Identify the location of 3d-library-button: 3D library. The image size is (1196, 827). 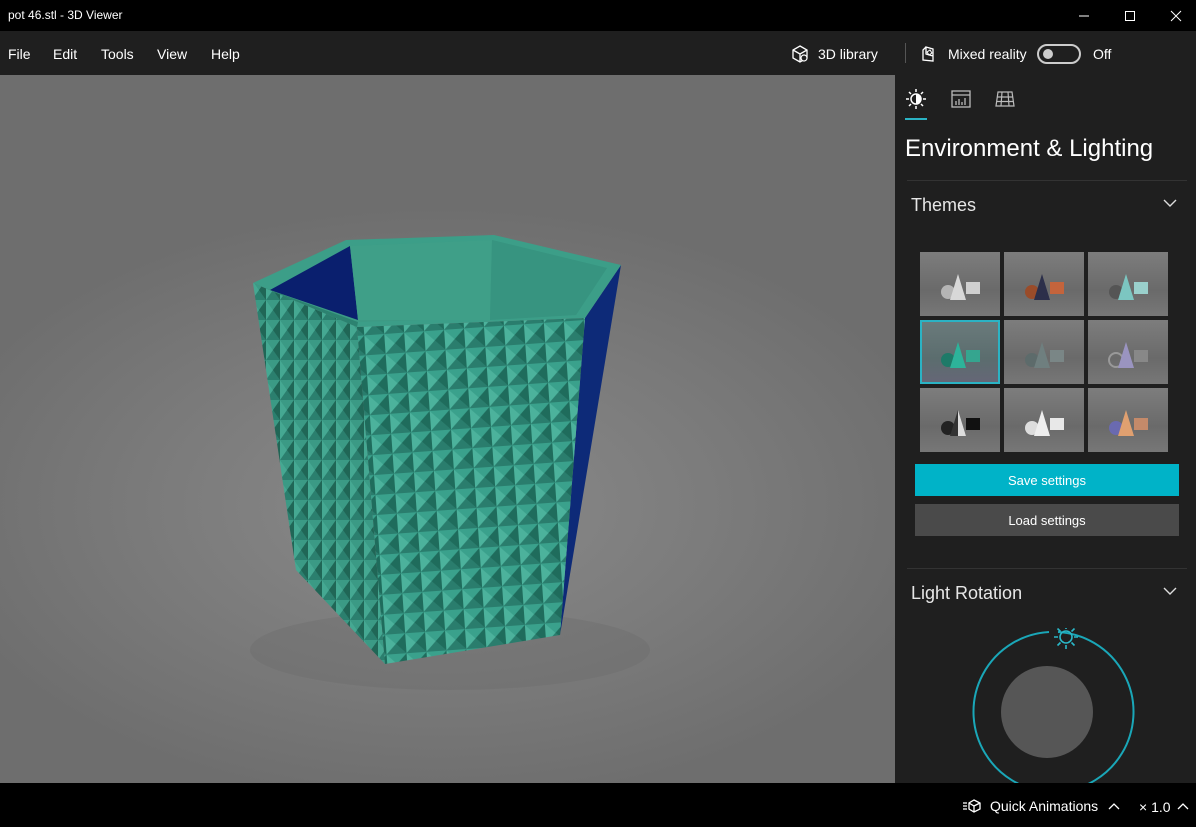
(834, 54).